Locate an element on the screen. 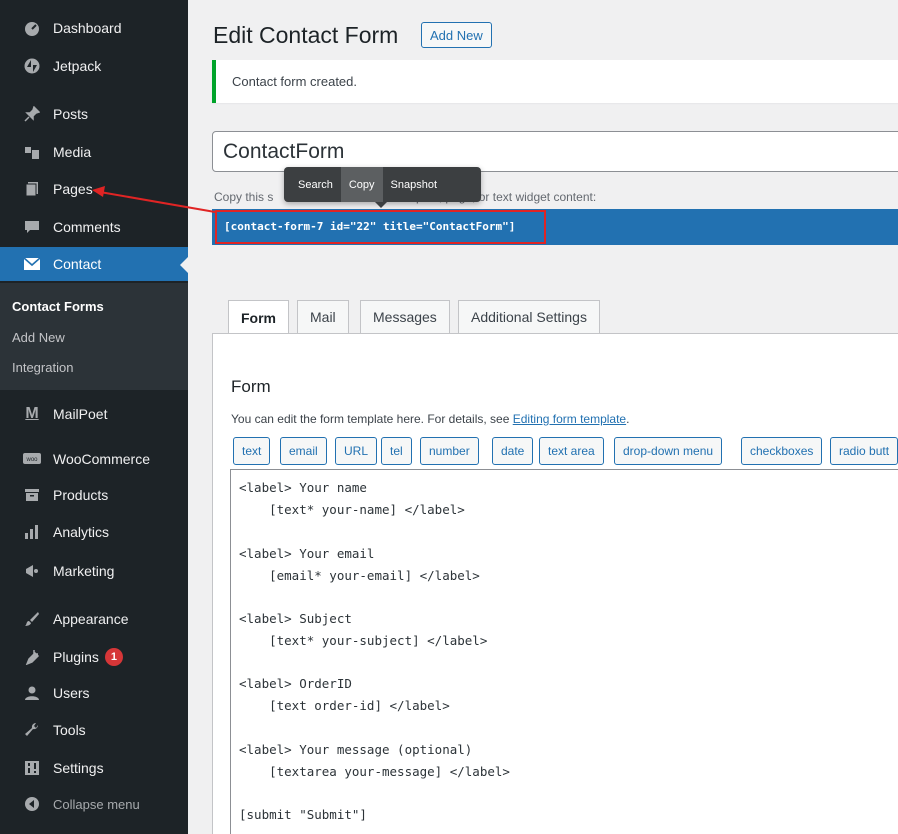 This screenshot has height=834, width=898. context-copy-button: Copy is located at coordinates (361, 184).